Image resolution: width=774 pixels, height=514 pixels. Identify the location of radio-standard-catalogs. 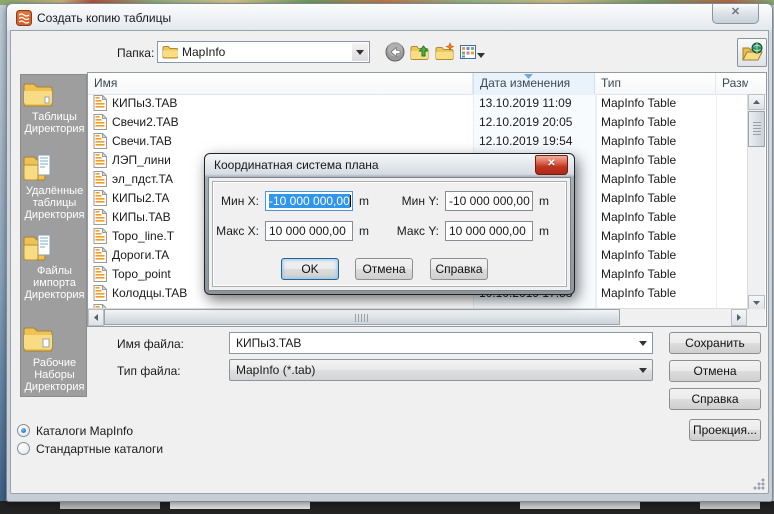
(23, 448).